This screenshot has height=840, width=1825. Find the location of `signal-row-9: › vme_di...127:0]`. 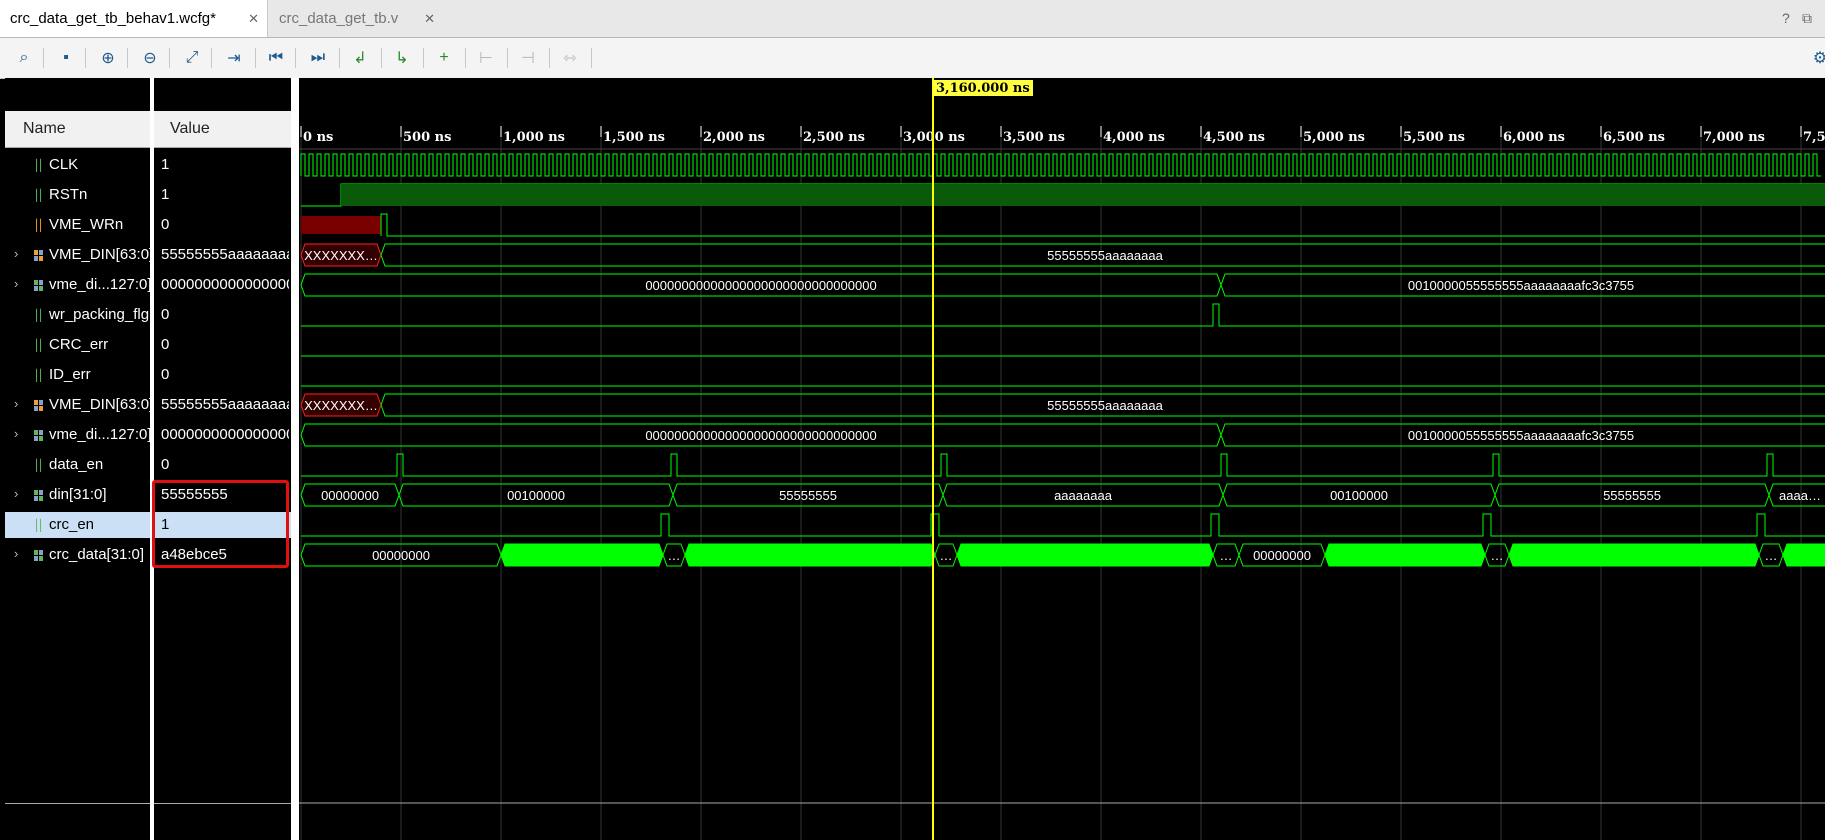

signal-row-9: › vme_di...127:0] is located at coordinates (77, 435).